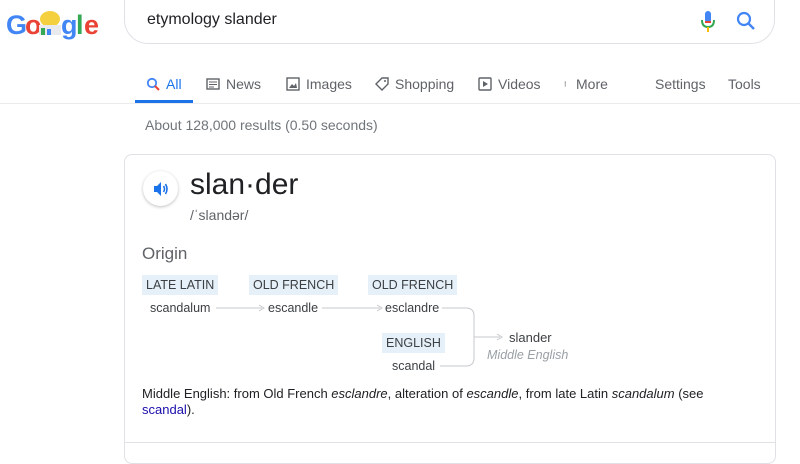 The image size is (800, 464). What do you see at coordinates (413, 343) in the screenshot?
I see `language-label: ENGLISH` at bounding box center [413, 343].